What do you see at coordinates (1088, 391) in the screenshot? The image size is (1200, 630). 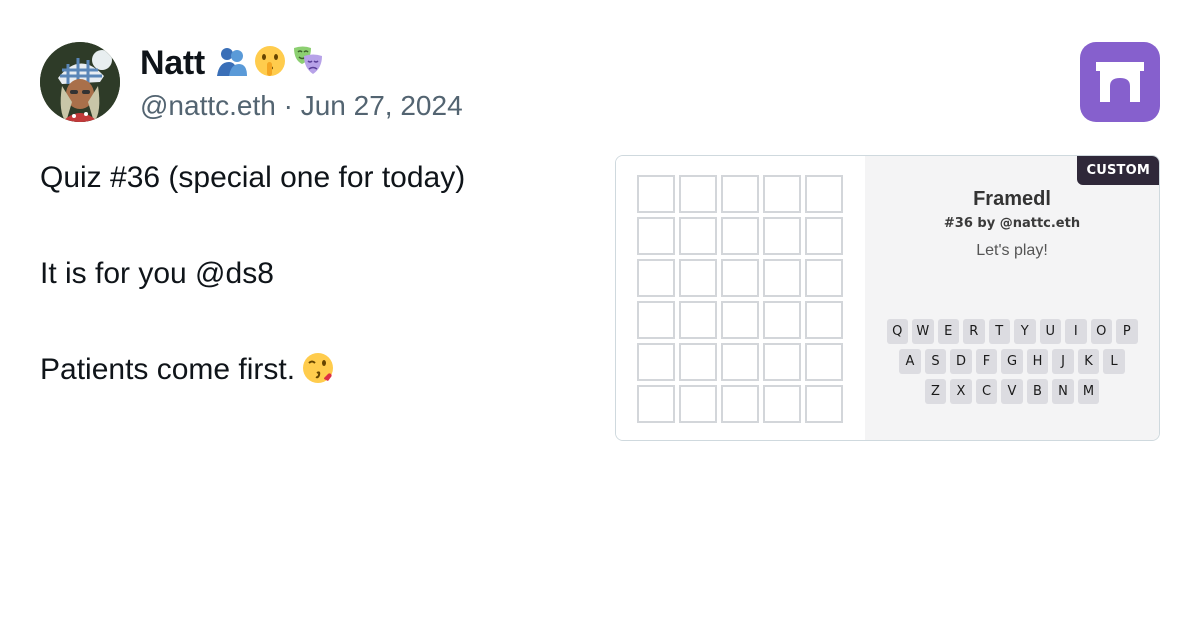 I see `key-m: M` at bounding box center [1088, 391].